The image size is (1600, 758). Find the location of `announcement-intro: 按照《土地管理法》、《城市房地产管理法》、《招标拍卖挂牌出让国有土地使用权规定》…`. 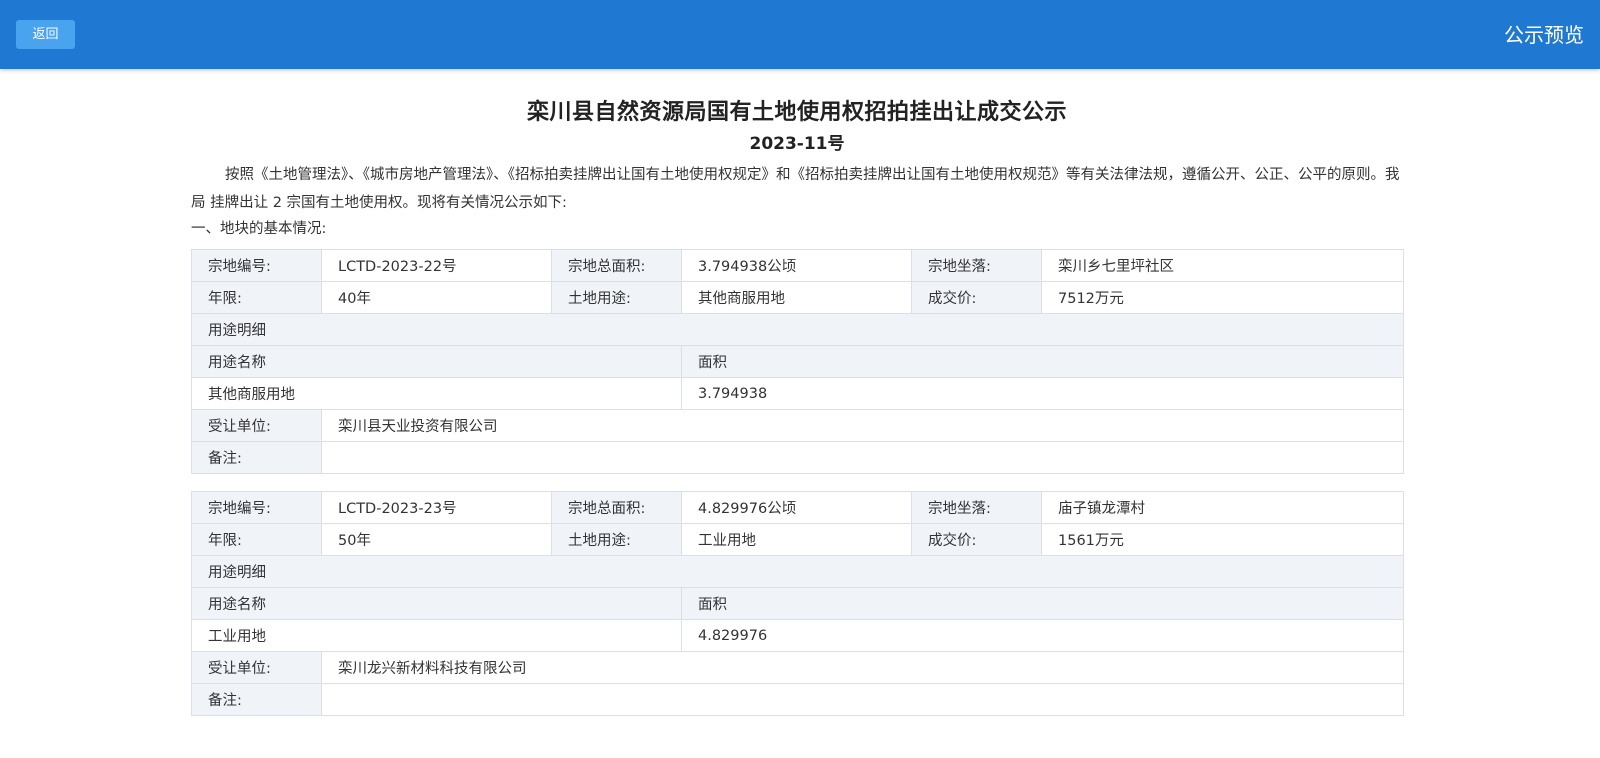

announcement-intro: 按照《土地管理法》、《城市房地产管理法》、《招标拍卖挂牌出让国有土地使用权规定》… is located at coordinates (795, 189).